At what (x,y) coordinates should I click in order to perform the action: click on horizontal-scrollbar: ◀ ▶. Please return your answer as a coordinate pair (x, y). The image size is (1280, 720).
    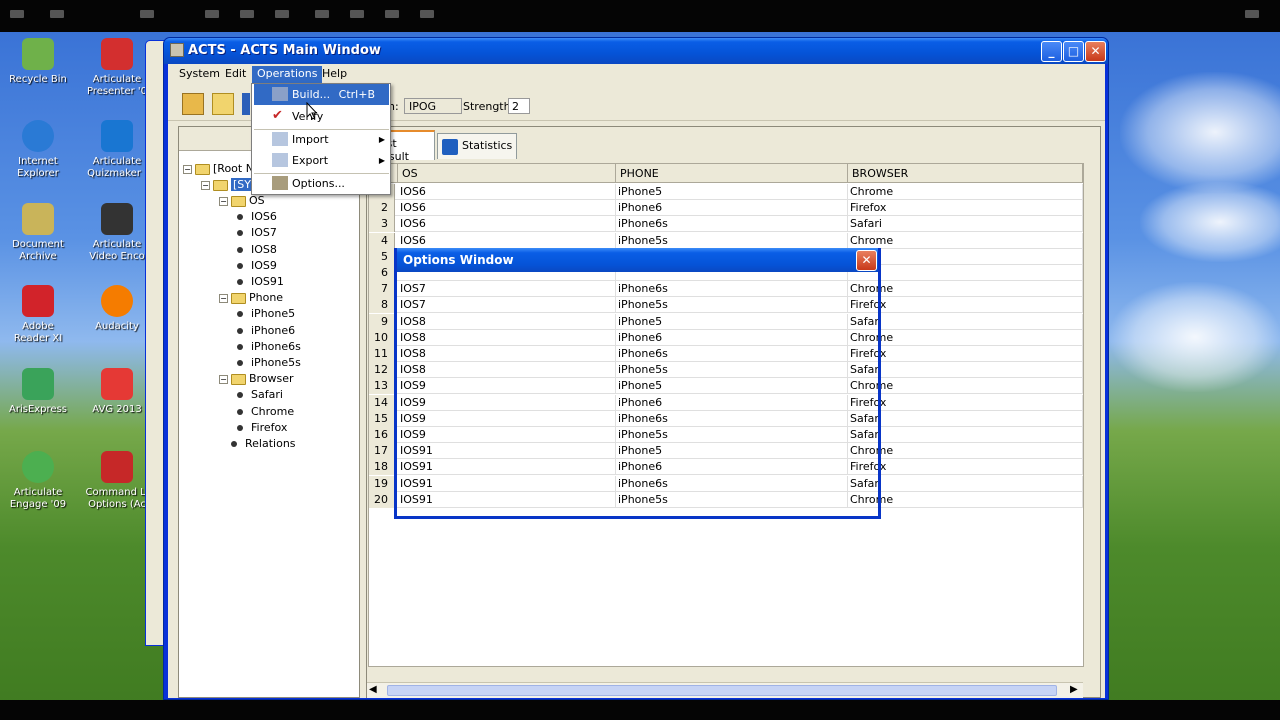
    Looking at the image, I should click on (725, 690).